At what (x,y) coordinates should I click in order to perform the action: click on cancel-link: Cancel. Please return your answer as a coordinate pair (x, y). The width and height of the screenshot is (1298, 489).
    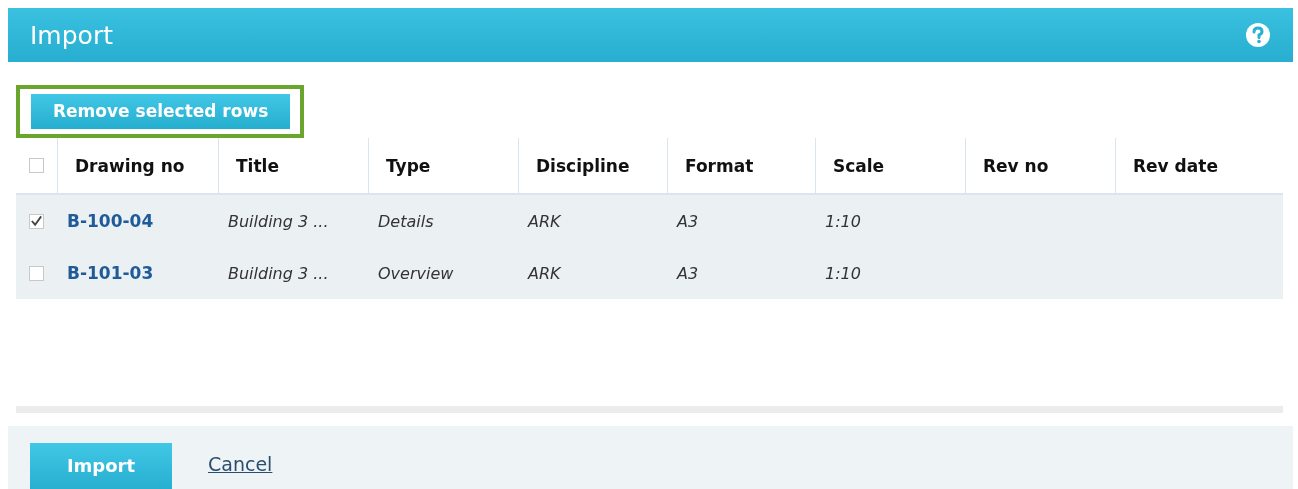
    Looking at the image, I should click on (240, 464).